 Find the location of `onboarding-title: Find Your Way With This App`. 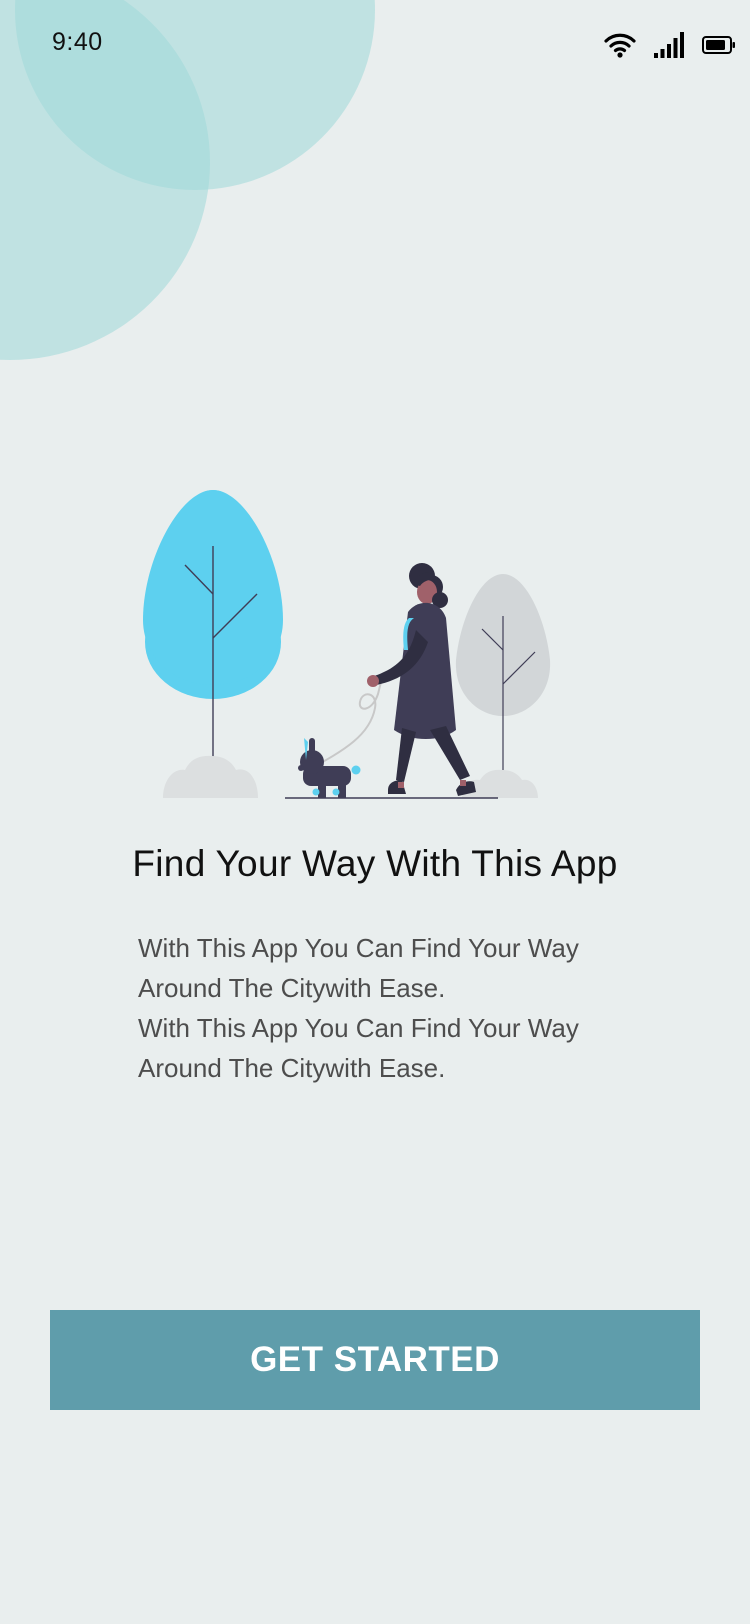

onboarding-title: Find Your Way With This App is located at coordinates (375, 863).